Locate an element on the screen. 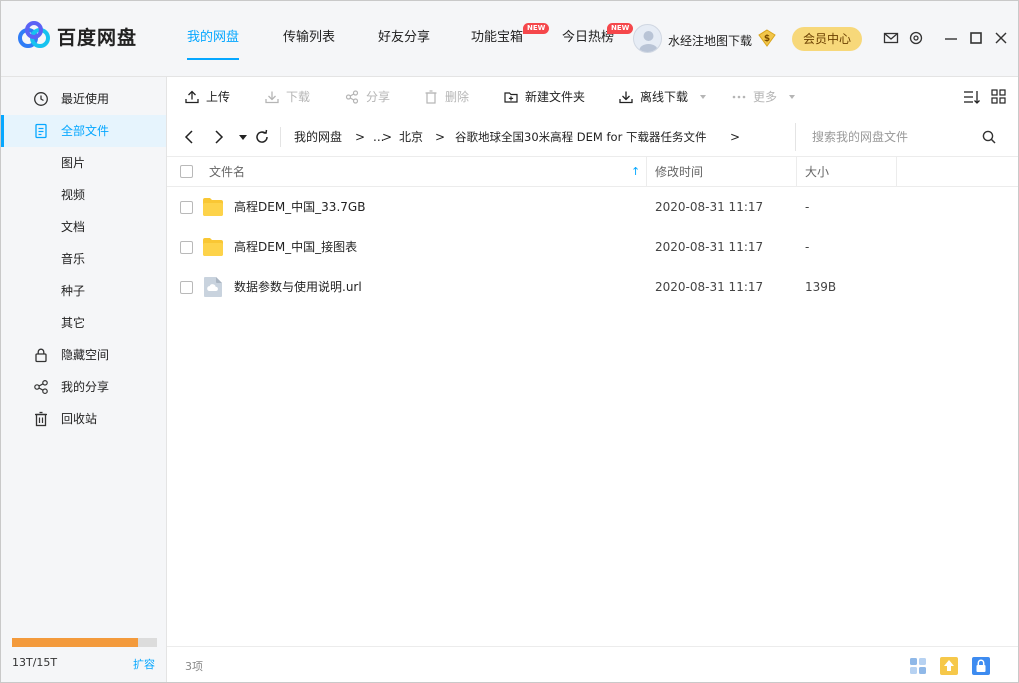 The height and width of the screenshot is (683, 1019). breadcrumb-item: 北京 is located at coordinates (411, 137).